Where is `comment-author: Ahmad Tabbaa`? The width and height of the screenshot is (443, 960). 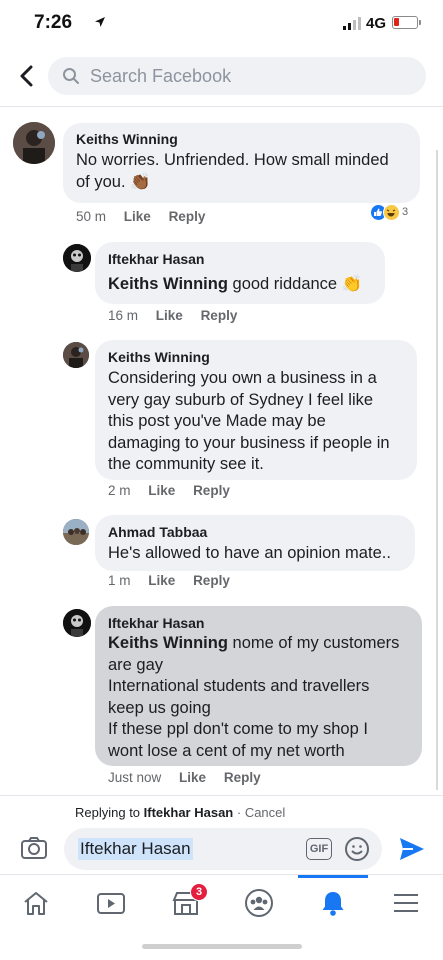 comment-author: Ahmad Tabbaa is located at coordinates (157, 532).